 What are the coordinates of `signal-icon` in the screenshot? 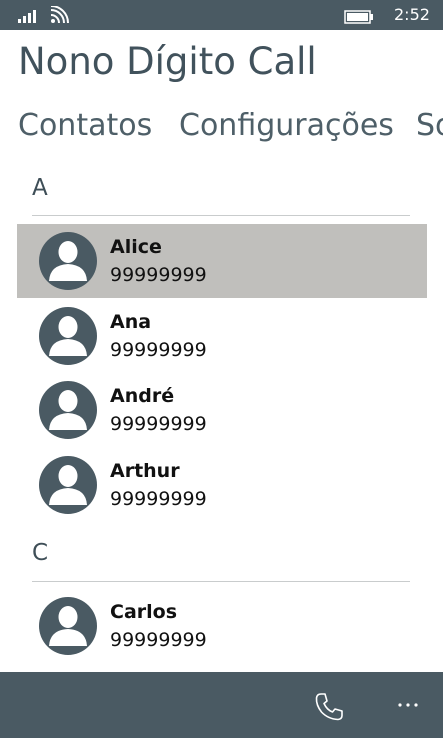 It's located at (29, 17).